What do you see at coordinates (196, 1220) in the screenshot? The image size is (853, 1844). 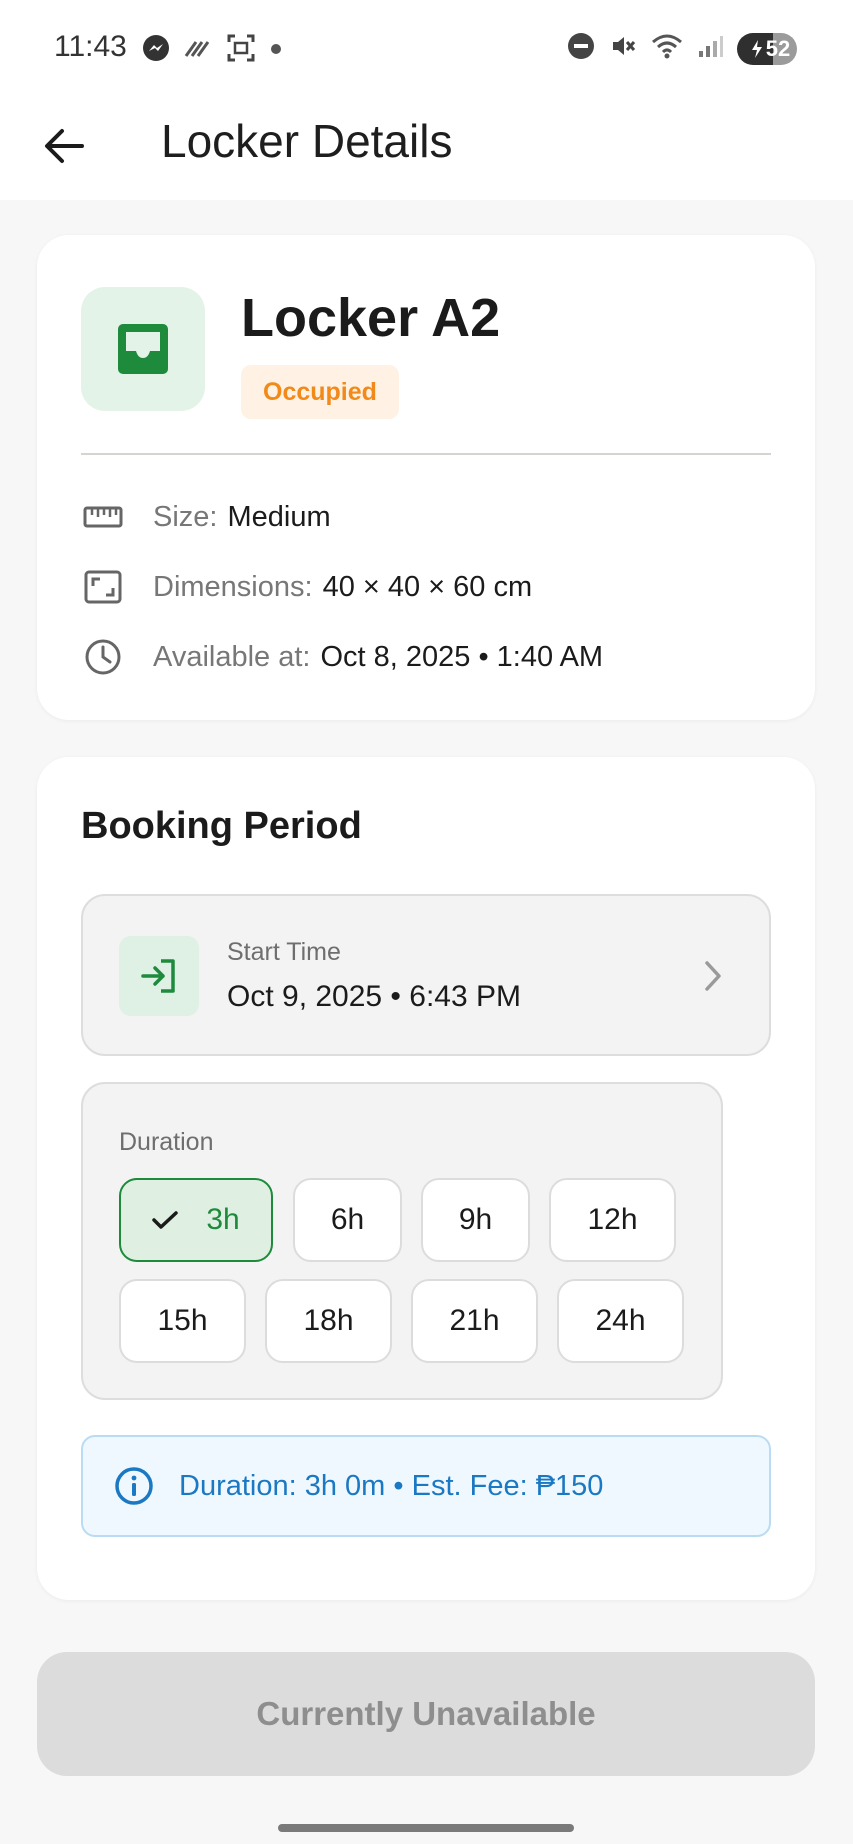 I see `duration-chip-3h: 3h` at bounding box center [196, 1220].